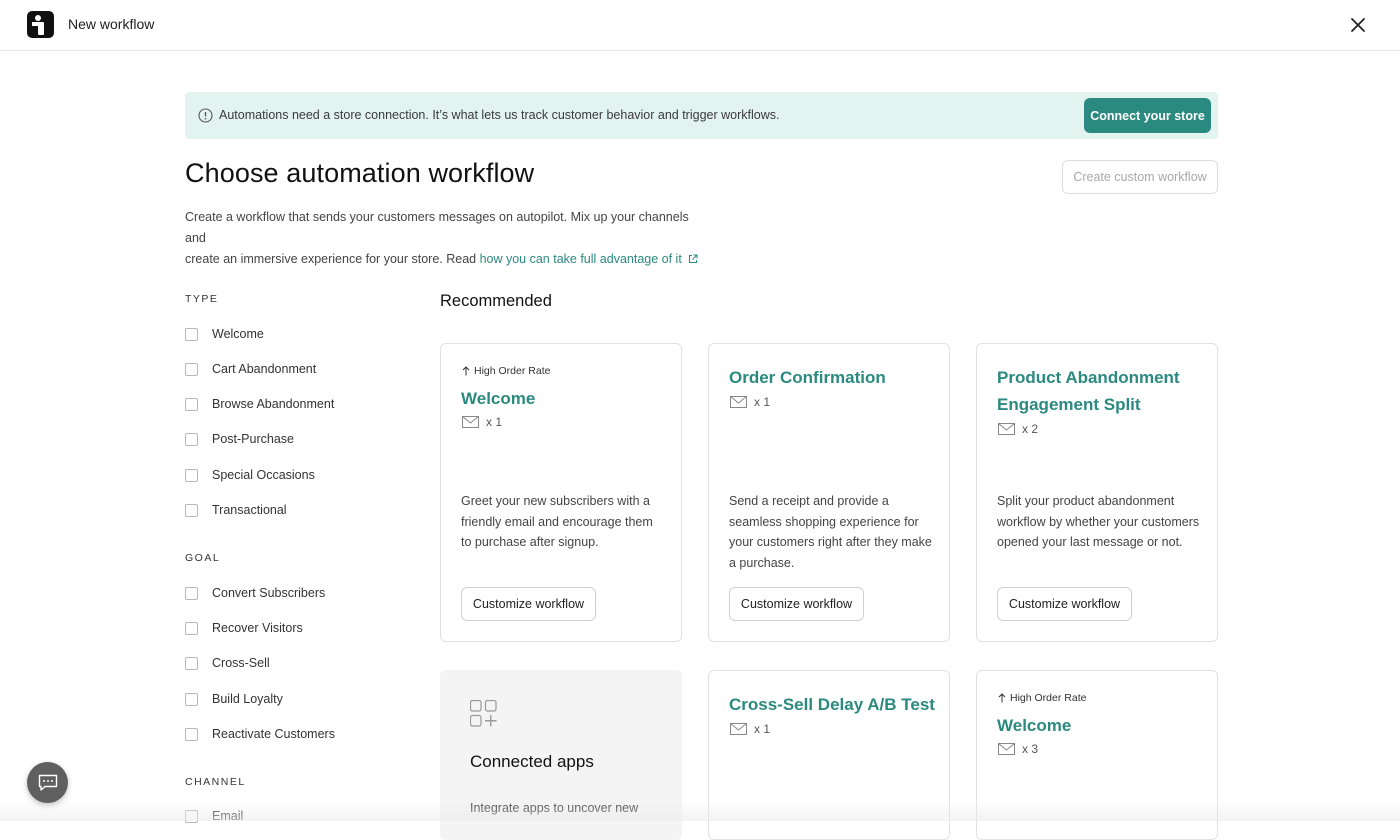 This screenshot has height=840, width=1400. Describe the element at coordinates (700, 25) in the screenshot. I see `top-bar: New workflow` at that location.